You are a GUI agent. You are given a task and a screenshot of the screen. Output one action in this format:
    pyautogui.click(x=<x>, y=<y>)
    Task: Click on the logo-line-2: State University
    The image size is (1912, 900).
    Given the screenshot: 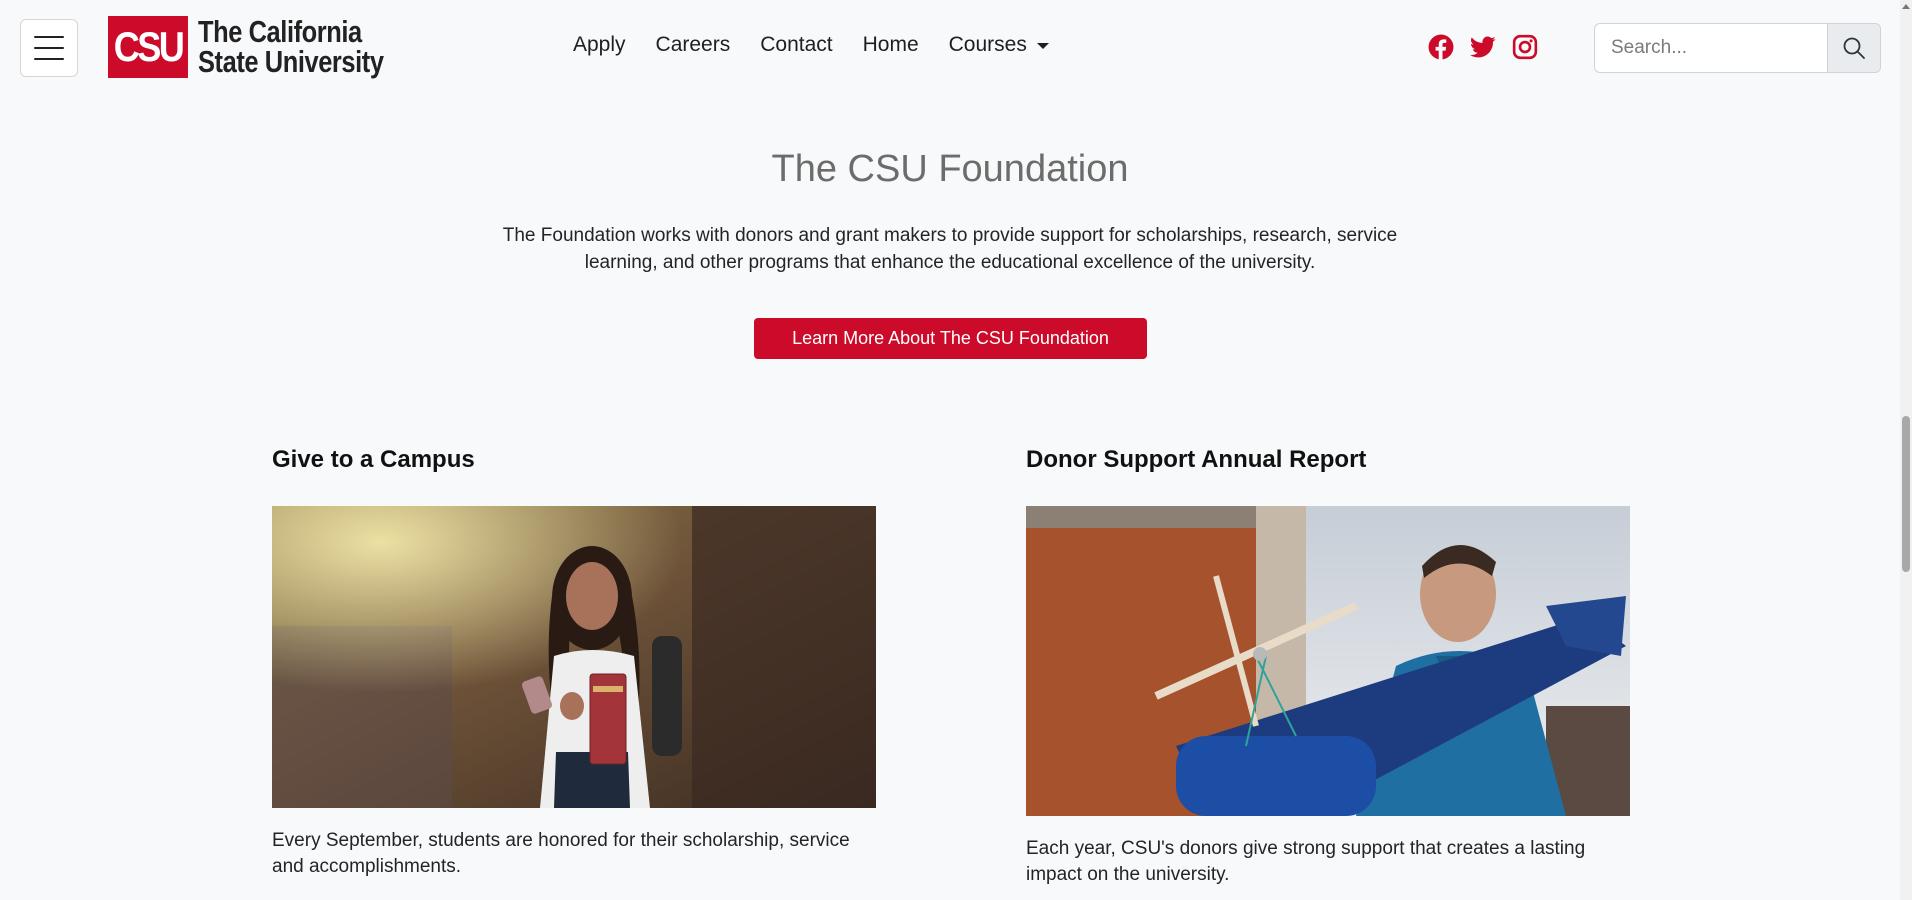 What is the action you would take?
    pyautogui.click(x=291, y=61)
    